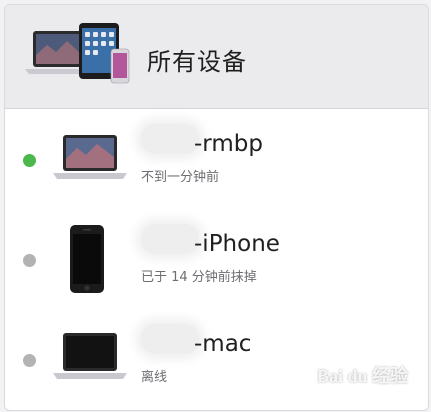 This screenshot has width=431, height=412. Describe the element at coordinates (90, 356) in the screenshot. I see `macbook-icon` at that location.